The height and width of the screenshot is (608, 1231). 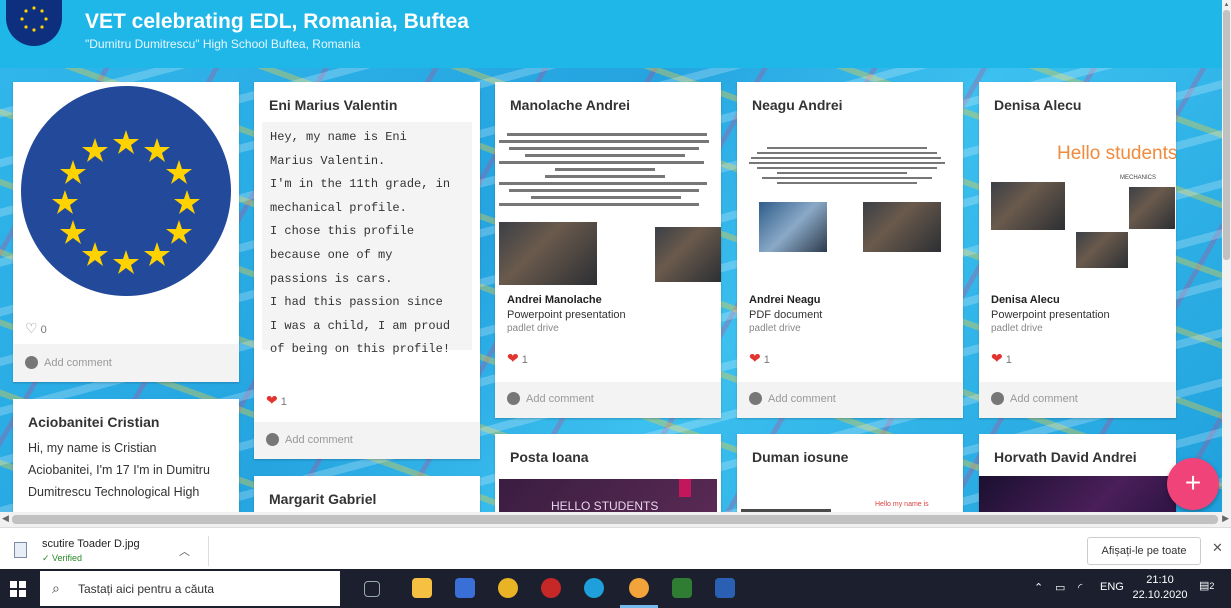 What do you see at coordinates (190, 588) in the screenshot?
I see `taskbar-search: ⌕ Tastați aici pentru a căuta` at bounding box center [190, 588].